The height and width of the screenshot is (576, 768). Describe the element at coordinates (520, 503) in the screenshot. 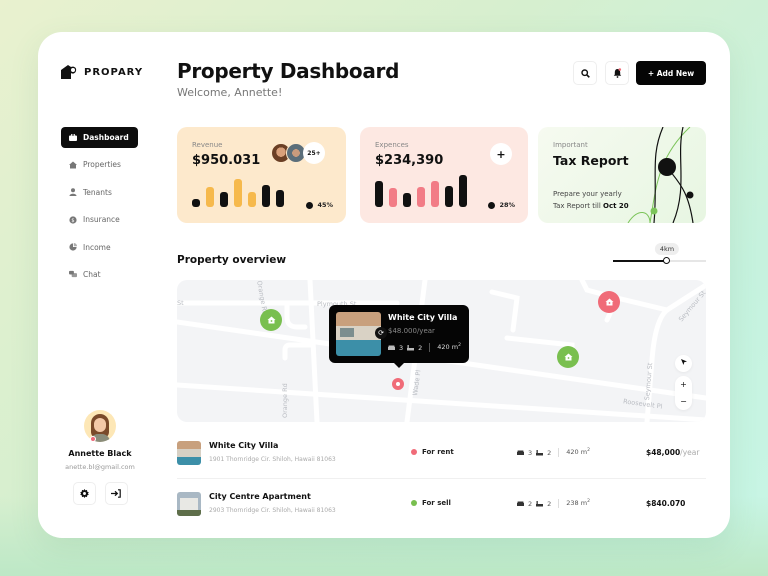

I see `bed-icon` at that location.